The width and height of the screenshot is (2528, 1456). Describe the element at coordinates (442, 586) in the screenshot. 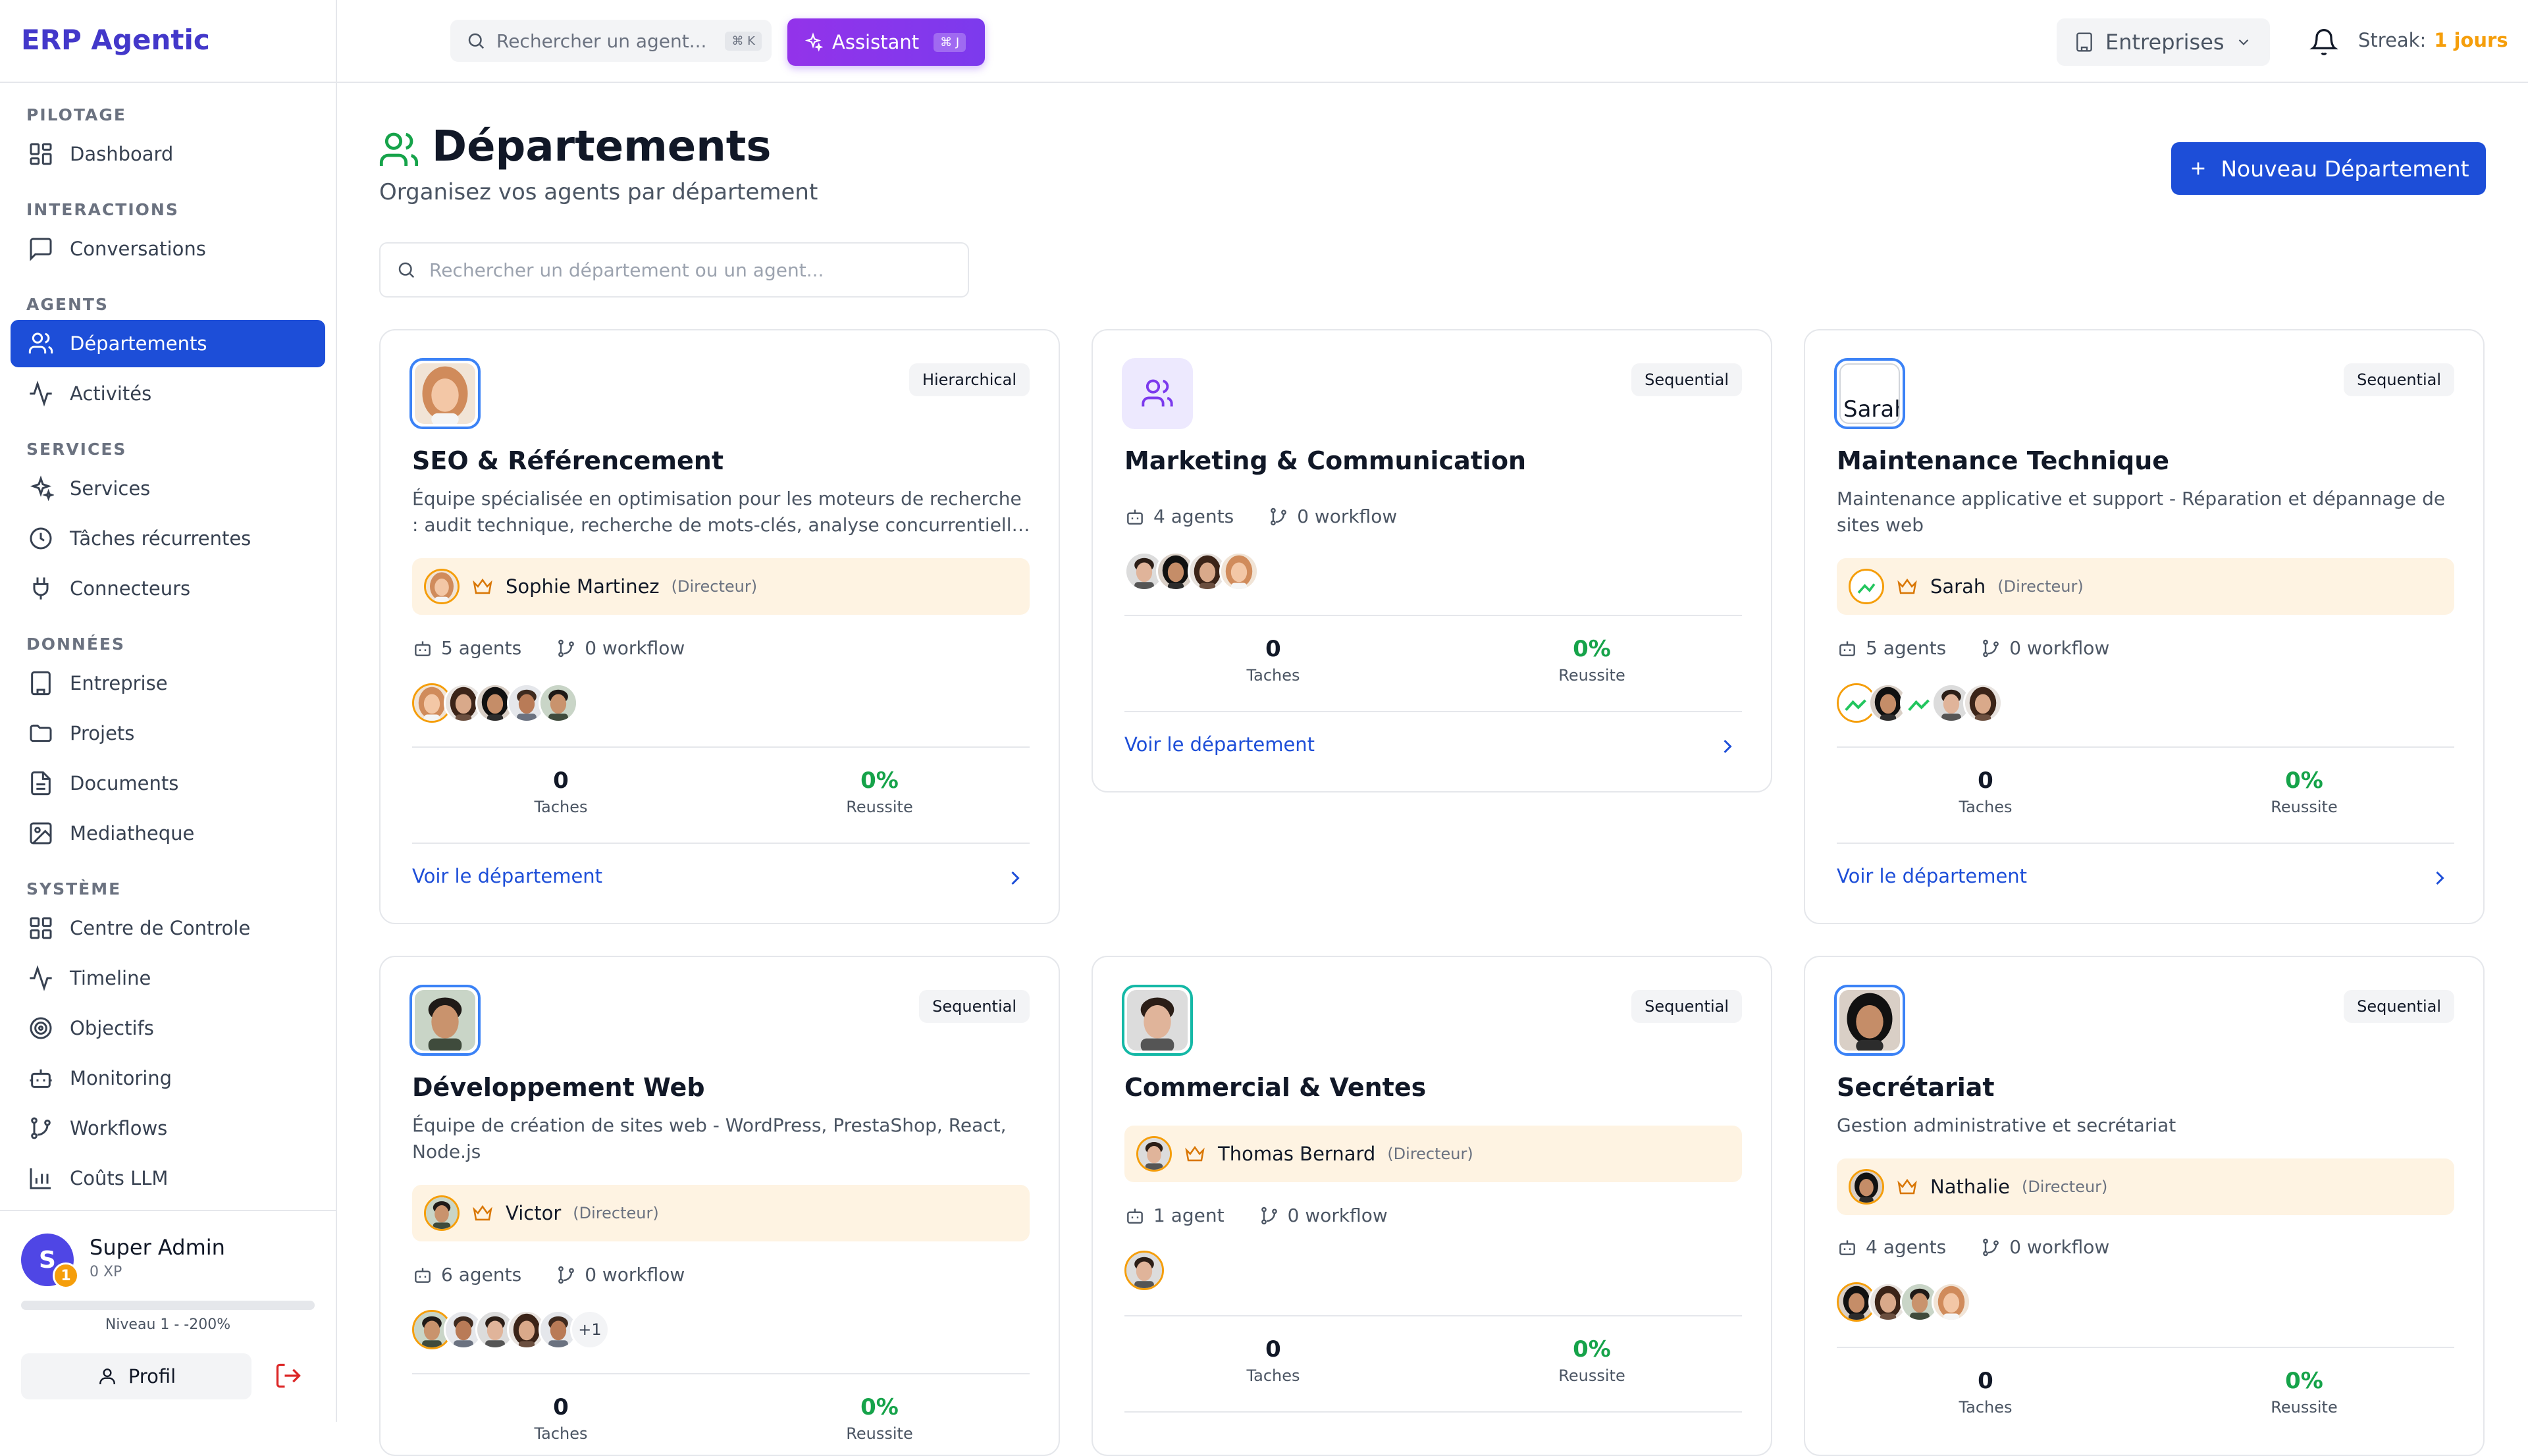

I see `director-avatar` at that location.